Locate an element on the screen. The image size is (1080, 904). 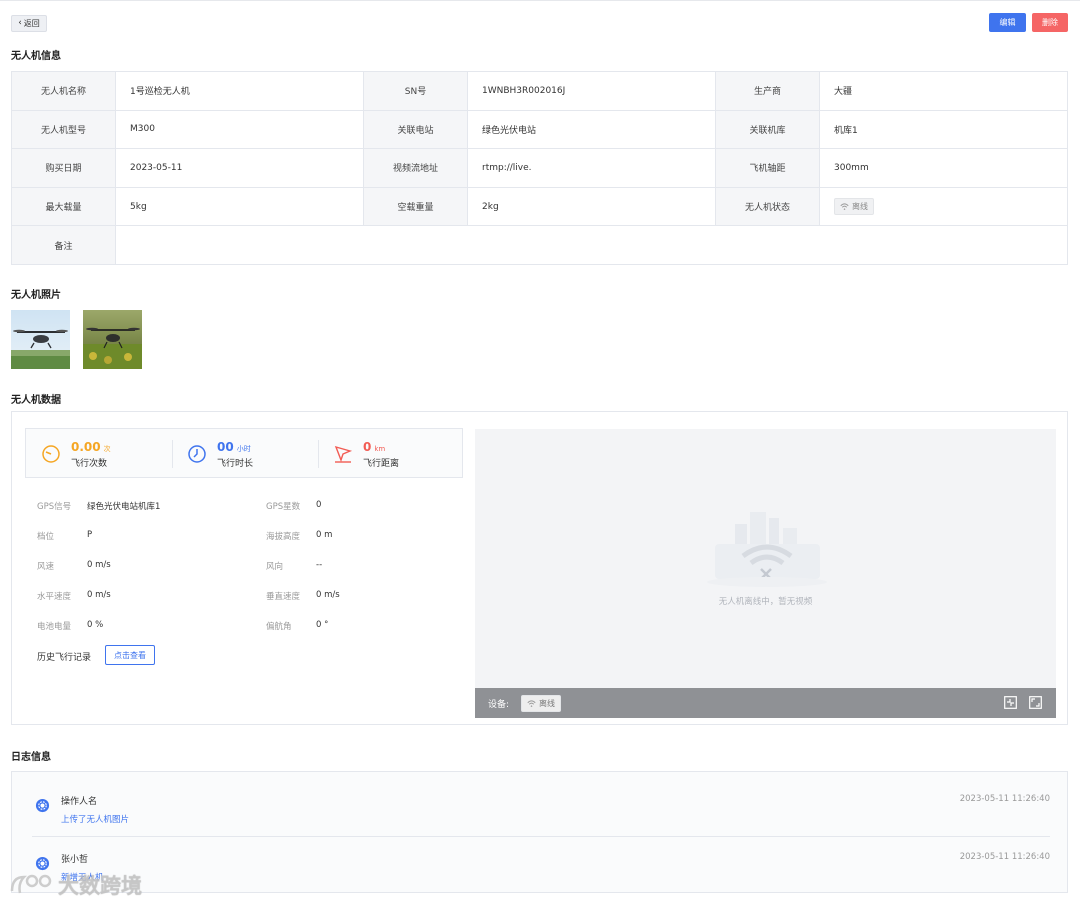
log-action: 上传了无人机图片 is located at coordinates (95, 820).